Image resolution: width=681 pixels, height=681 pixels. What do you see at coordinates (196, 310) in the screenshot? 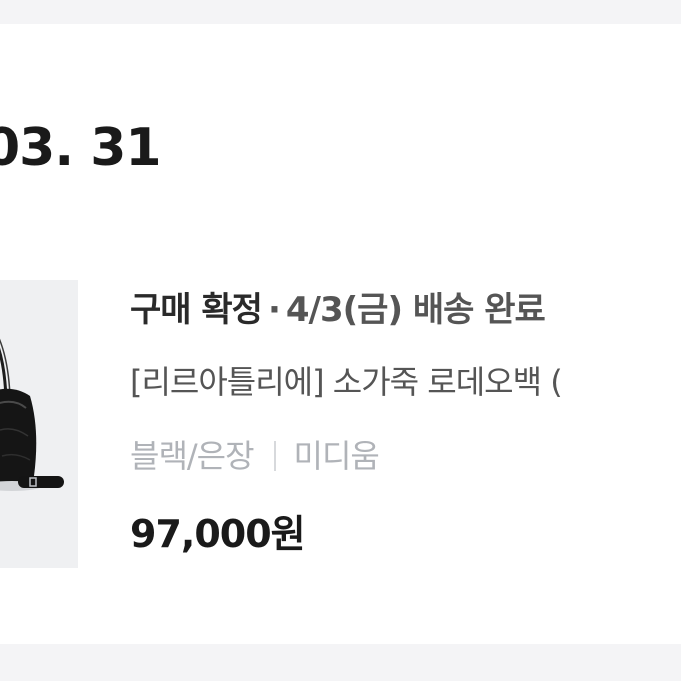
I see `purchase-status: 구매 확정` at bounding box center [196, 310].